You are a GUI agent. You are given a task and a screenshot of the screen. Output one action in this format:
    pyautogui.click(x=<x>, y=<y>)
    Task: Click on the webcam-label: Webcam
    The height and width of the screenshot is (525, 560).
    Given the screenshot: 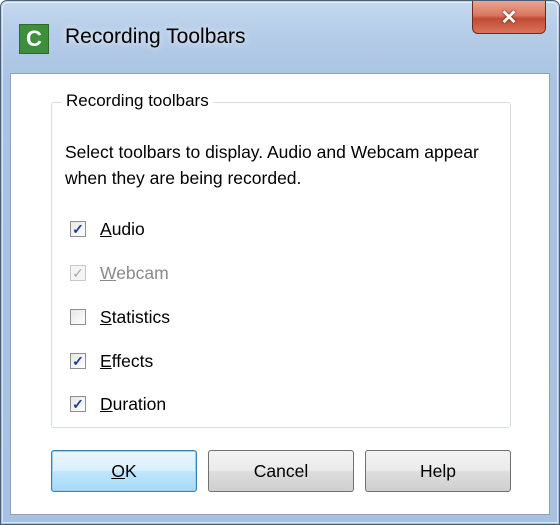 What is the action you would take?
    pyautogui.click(x=134, y=273)
    